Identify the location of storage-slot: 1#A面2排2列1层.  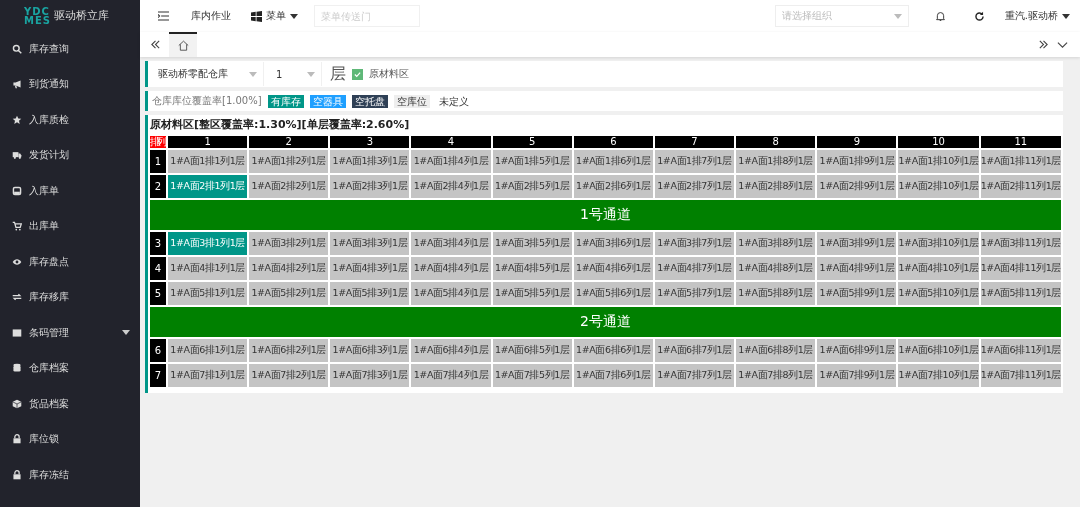
(289, 186).